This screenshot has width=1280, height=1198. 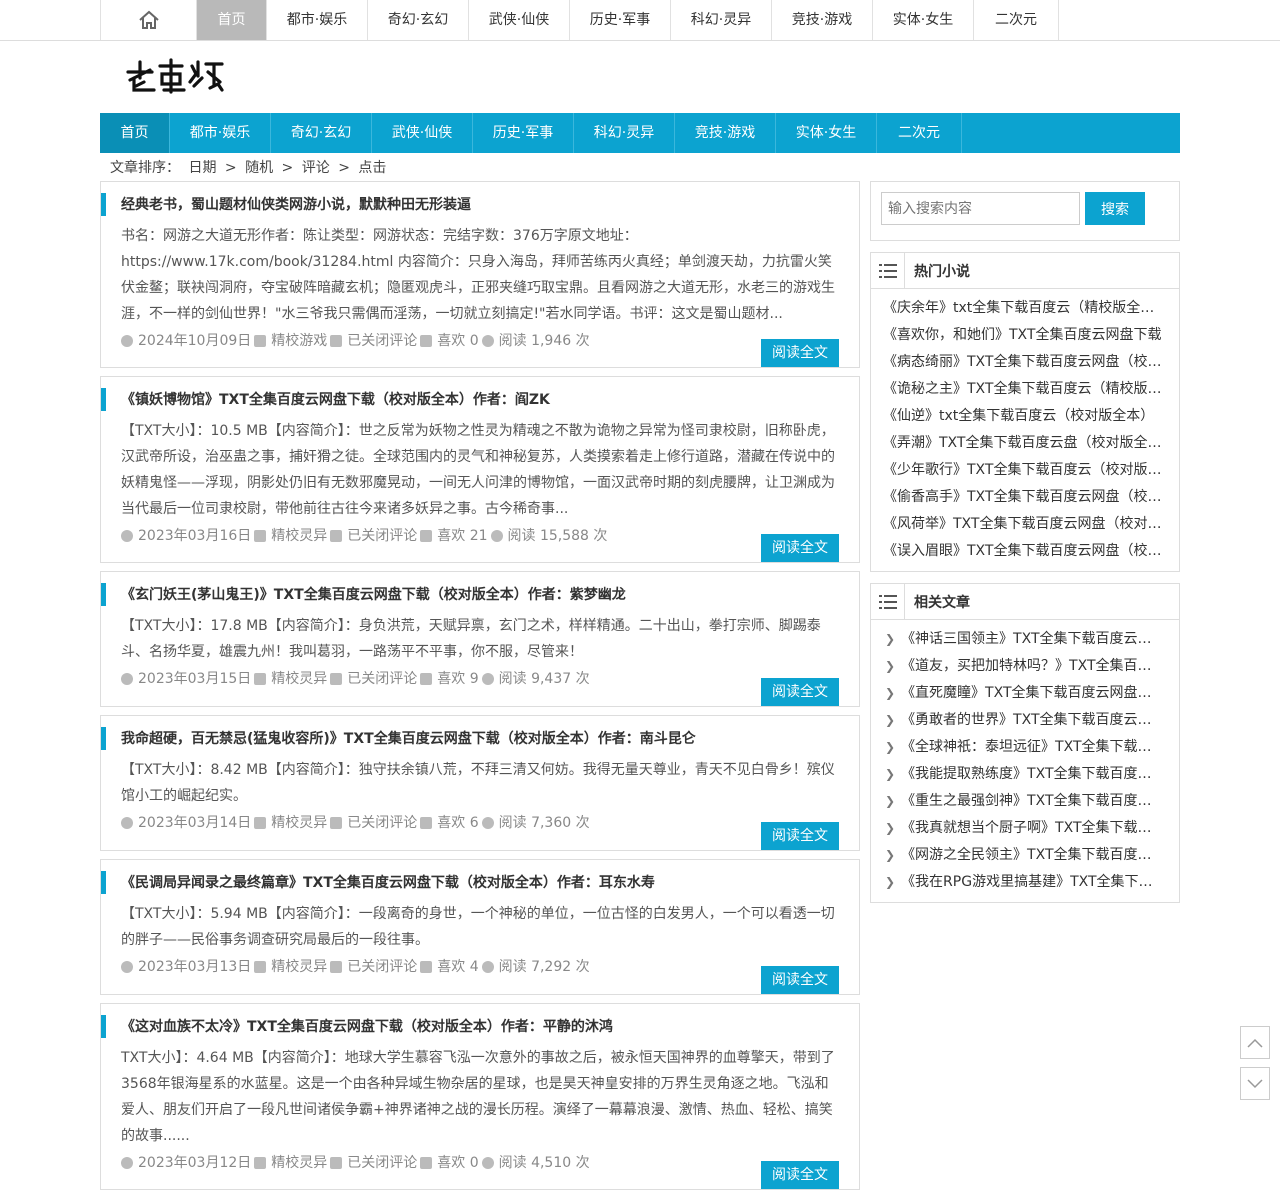 I want to click on related-article-link: ❯ 《网游之全民领主》TXT全集下载百度云网盘, so click(x=1025, y=855).